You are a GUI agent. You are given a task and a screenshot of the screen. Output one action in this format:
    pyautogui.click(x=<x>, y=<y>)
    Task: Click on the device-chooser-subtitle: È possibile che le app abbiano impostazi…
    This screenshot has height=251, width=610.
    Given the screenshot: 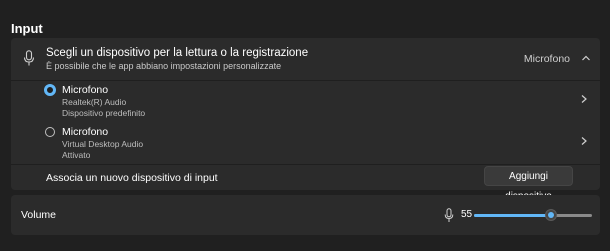 What is the action you would take?
    pyautogui.click(x=164, y=66)
    